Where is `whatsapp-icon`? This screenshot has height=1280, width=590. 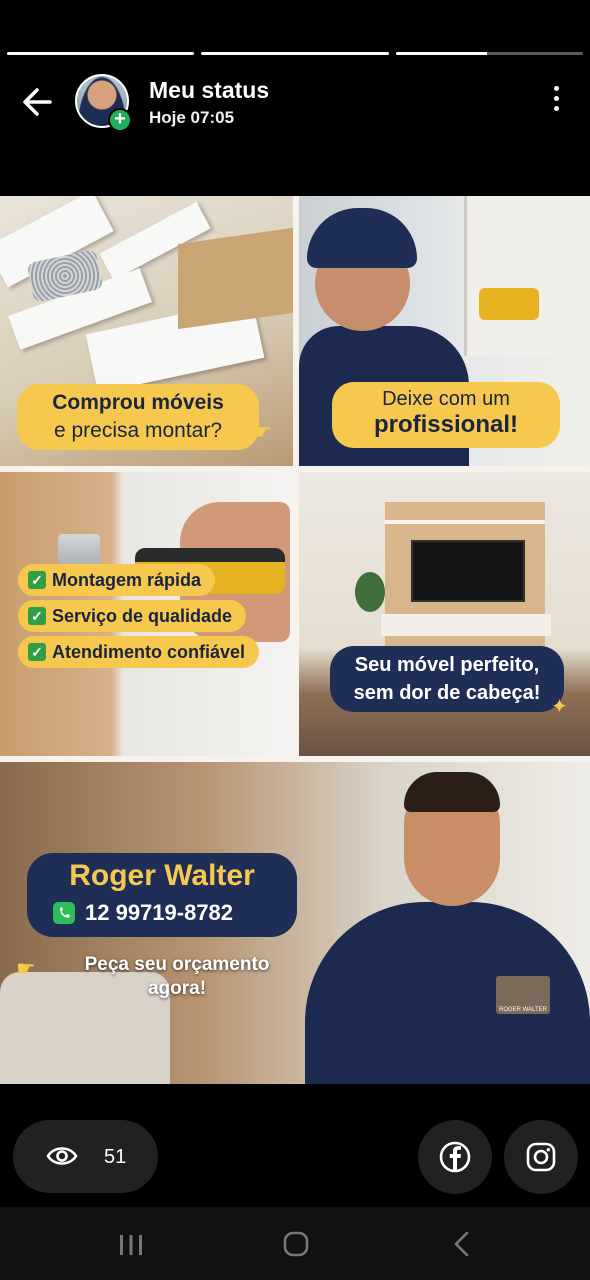 whatsapp-icon is located at coordinates (64, 913).